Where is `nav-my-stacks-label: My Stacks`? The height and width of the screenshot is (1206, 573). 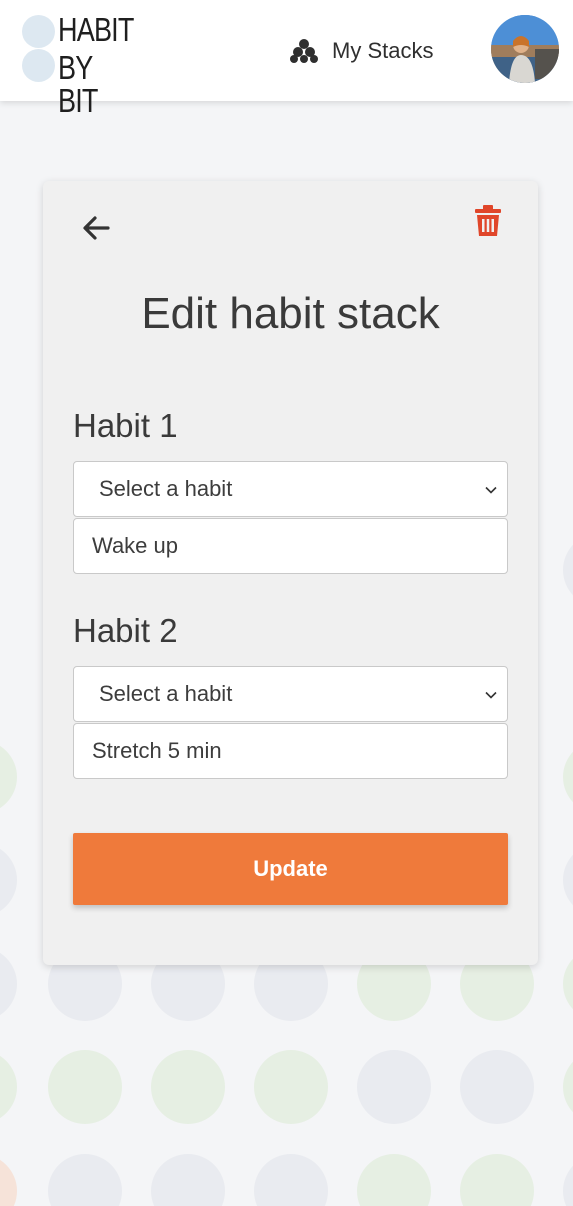 nav-my-stacks-label: My Stacks is located at coordinates (383, 50).